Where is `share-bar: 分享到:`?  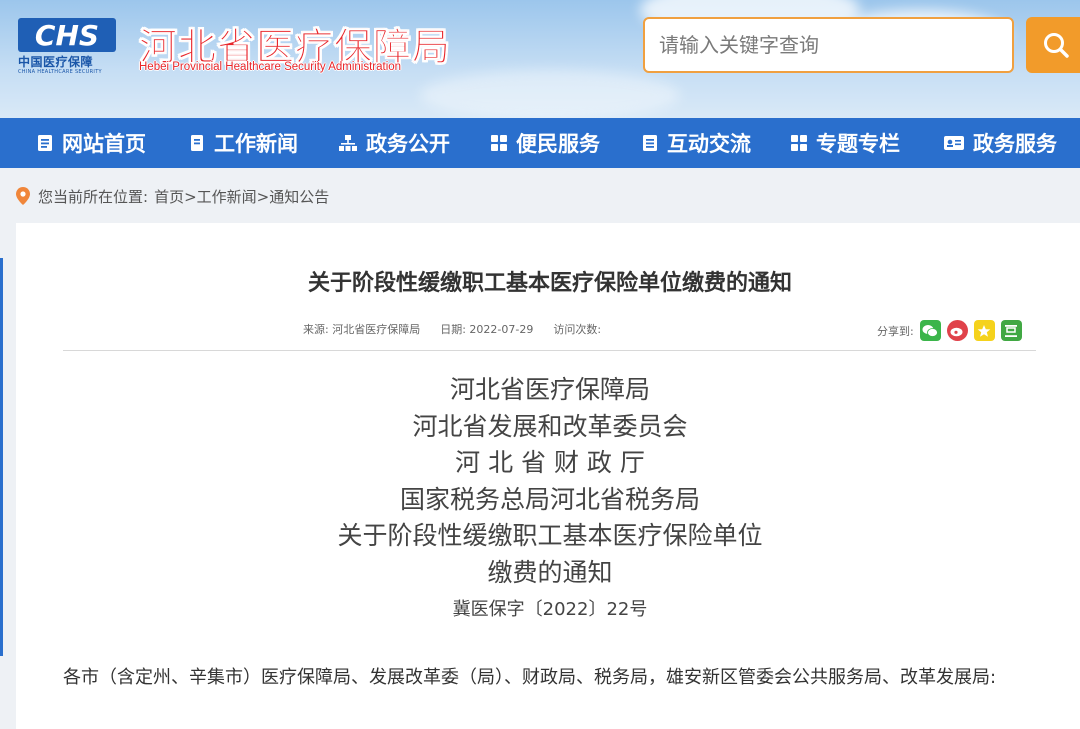 share-bar: 分享到: is located at coordinates (949, 330).